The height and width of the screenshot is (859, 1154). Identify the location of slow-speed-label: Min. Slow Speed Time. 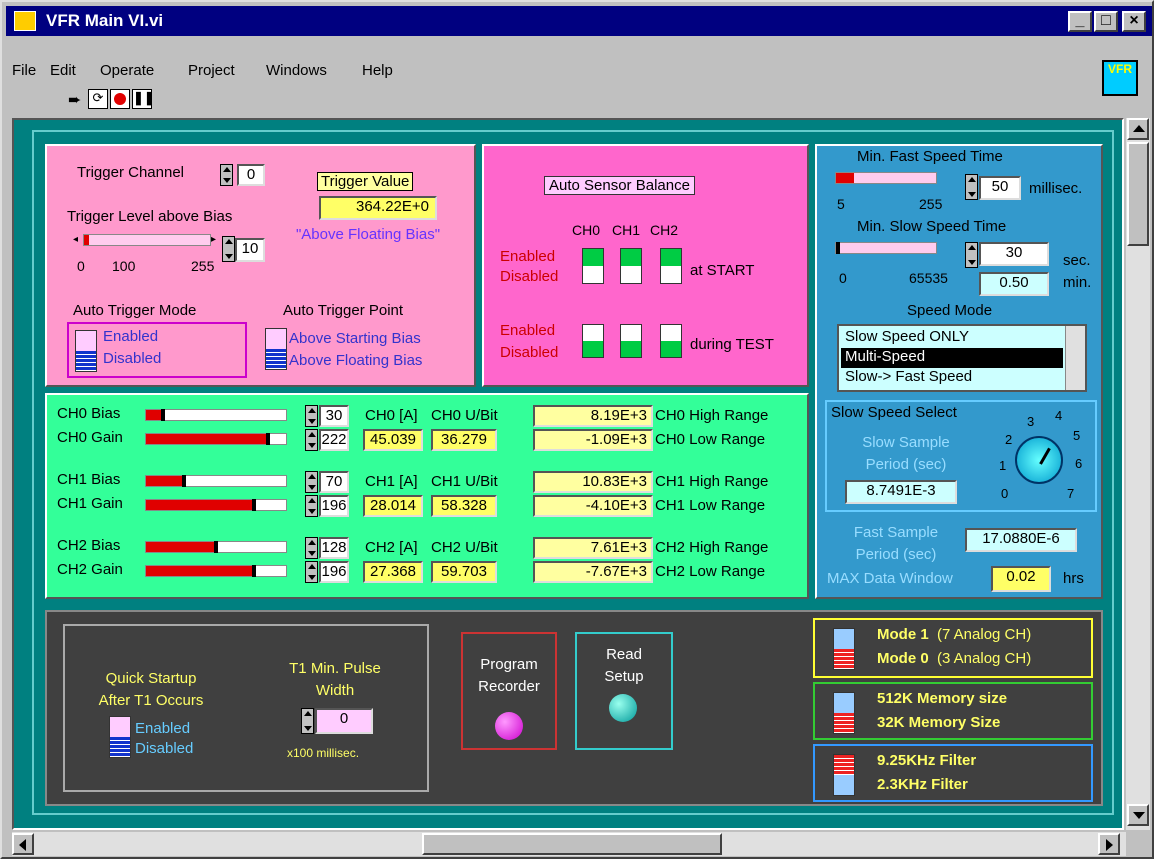
(932, 226).